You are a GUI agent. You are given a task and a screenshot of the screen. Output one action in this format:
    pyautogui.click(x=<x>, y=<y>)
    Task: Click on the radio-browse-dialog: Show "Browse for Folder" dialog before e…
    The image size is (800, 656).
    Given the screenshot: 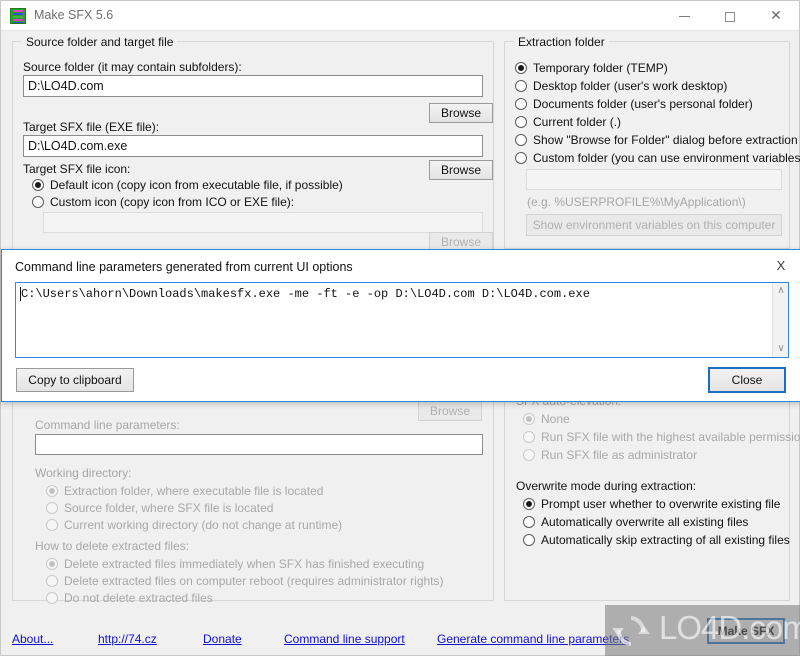 What is the action you would take?
    pyautogui.click(x=656, y=140)
    